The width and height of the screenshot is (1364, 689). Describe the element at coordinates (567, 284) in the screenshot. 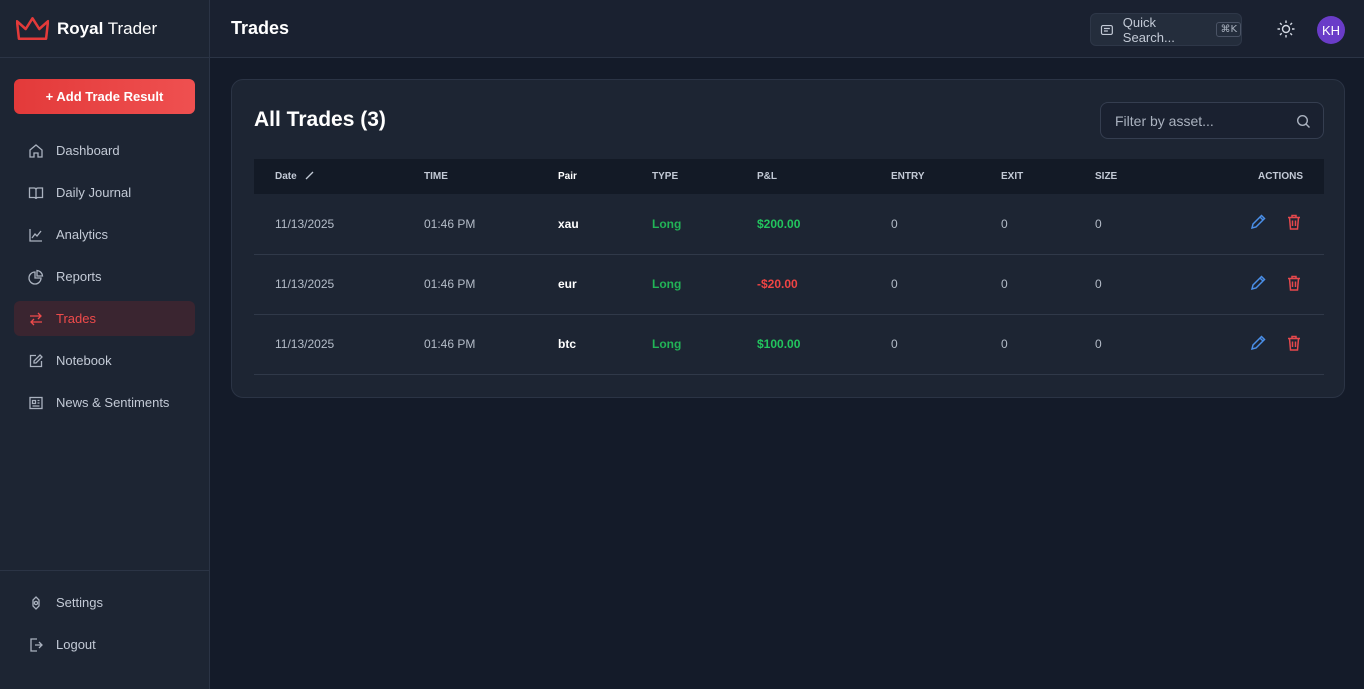

I see `cell-pair: eur` at that location.